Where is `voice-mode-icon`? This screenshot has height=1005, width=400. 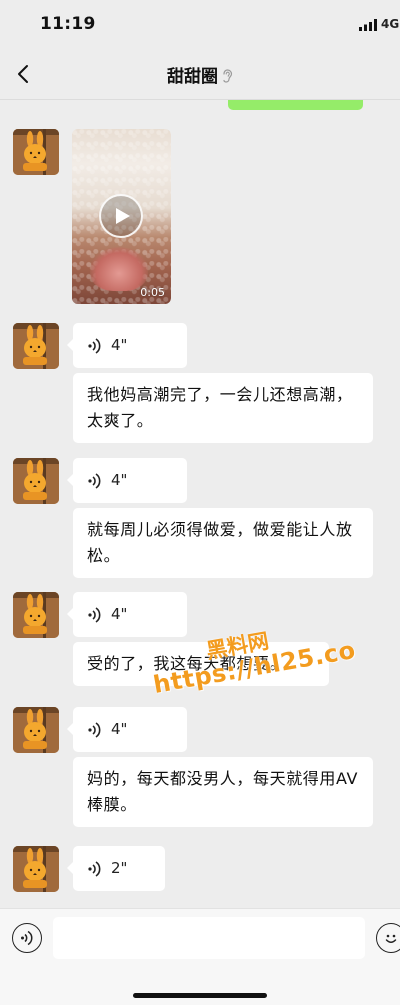
voice-mode-icon is located at coordinates (27, 938).